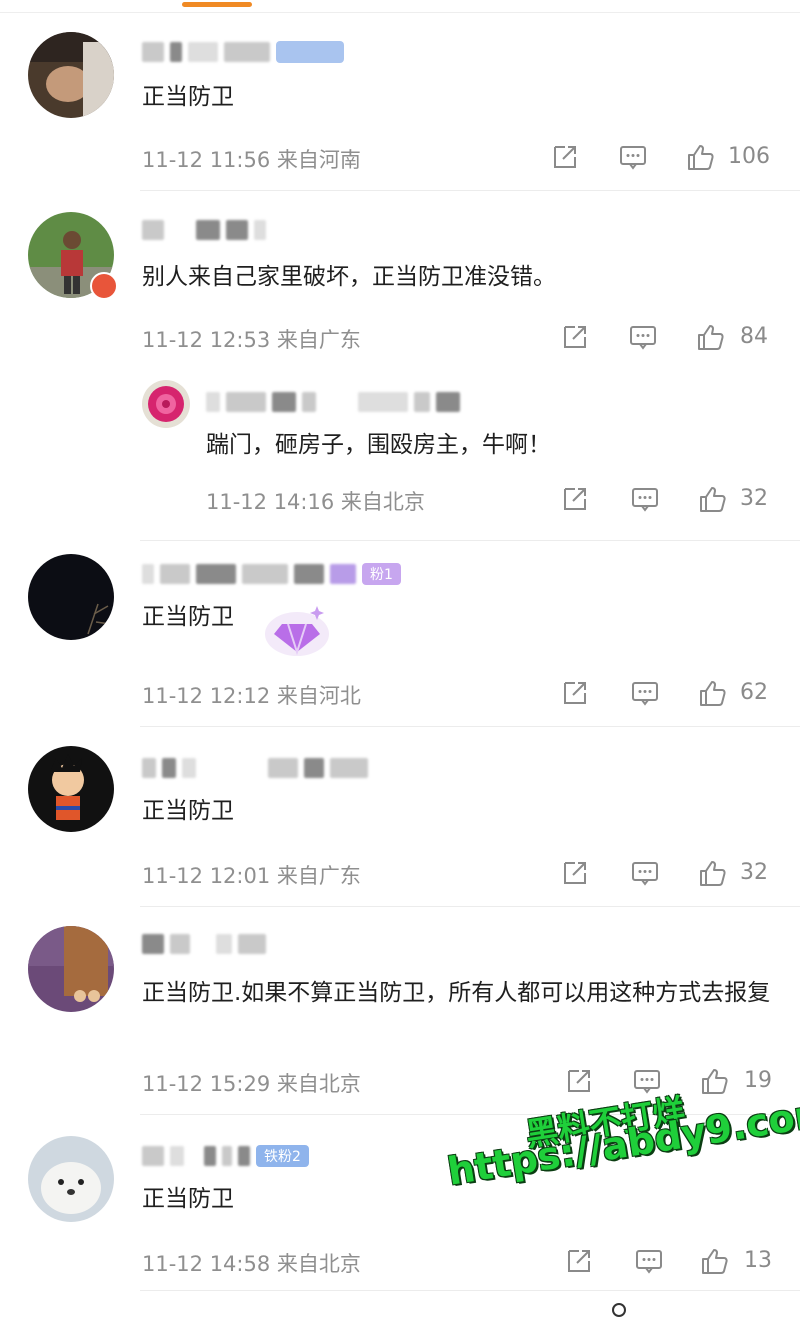 The width and height of the screenshot is (800, 1317). I want to click on like-count: 62, so click(754, 692).